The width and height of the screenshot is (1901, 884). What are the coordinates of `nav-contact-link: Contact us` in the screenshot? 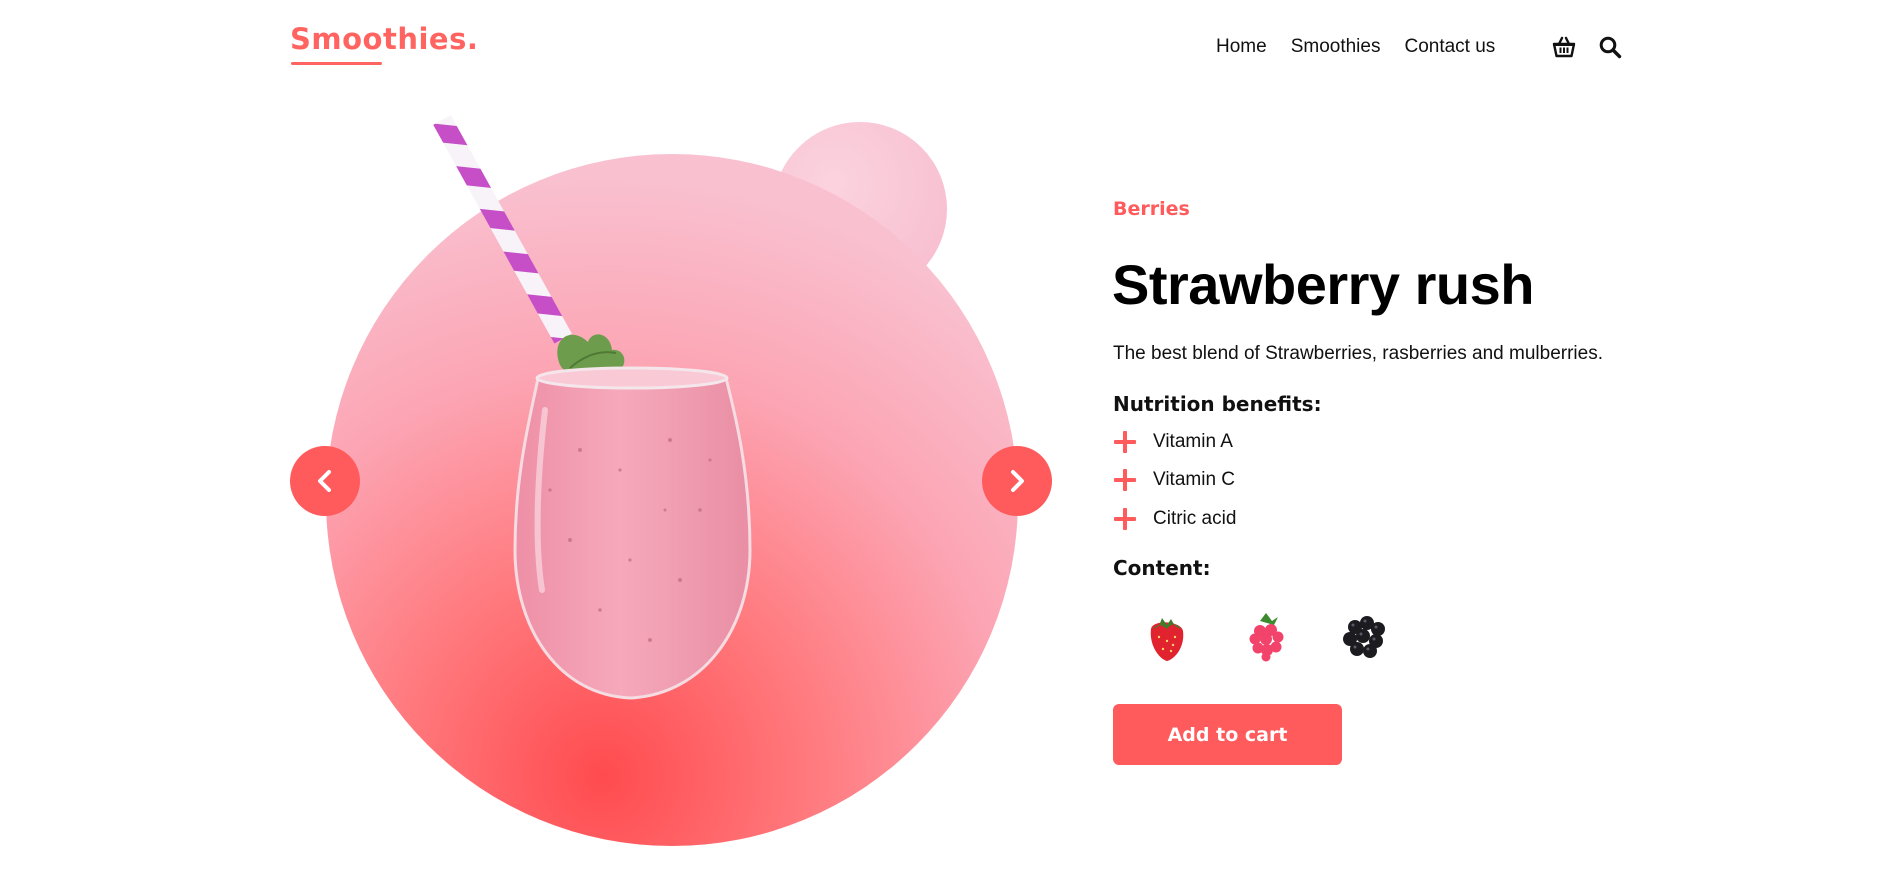 It's located at (1449, 47).